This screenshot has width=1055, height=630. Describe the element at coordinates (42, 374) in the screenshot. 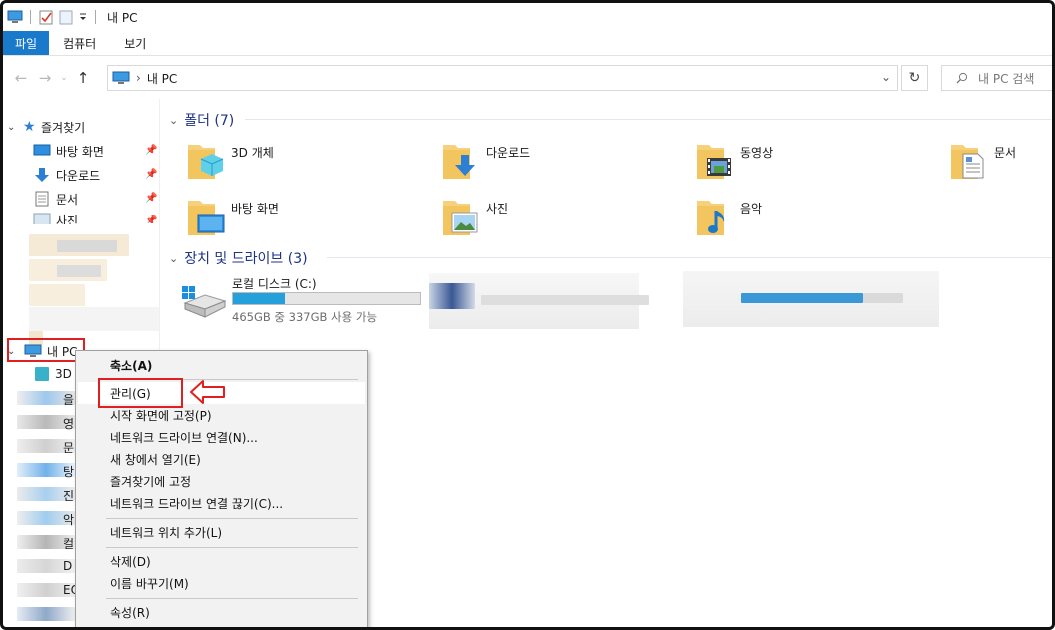

I see `3d-objects-icon` at that location.